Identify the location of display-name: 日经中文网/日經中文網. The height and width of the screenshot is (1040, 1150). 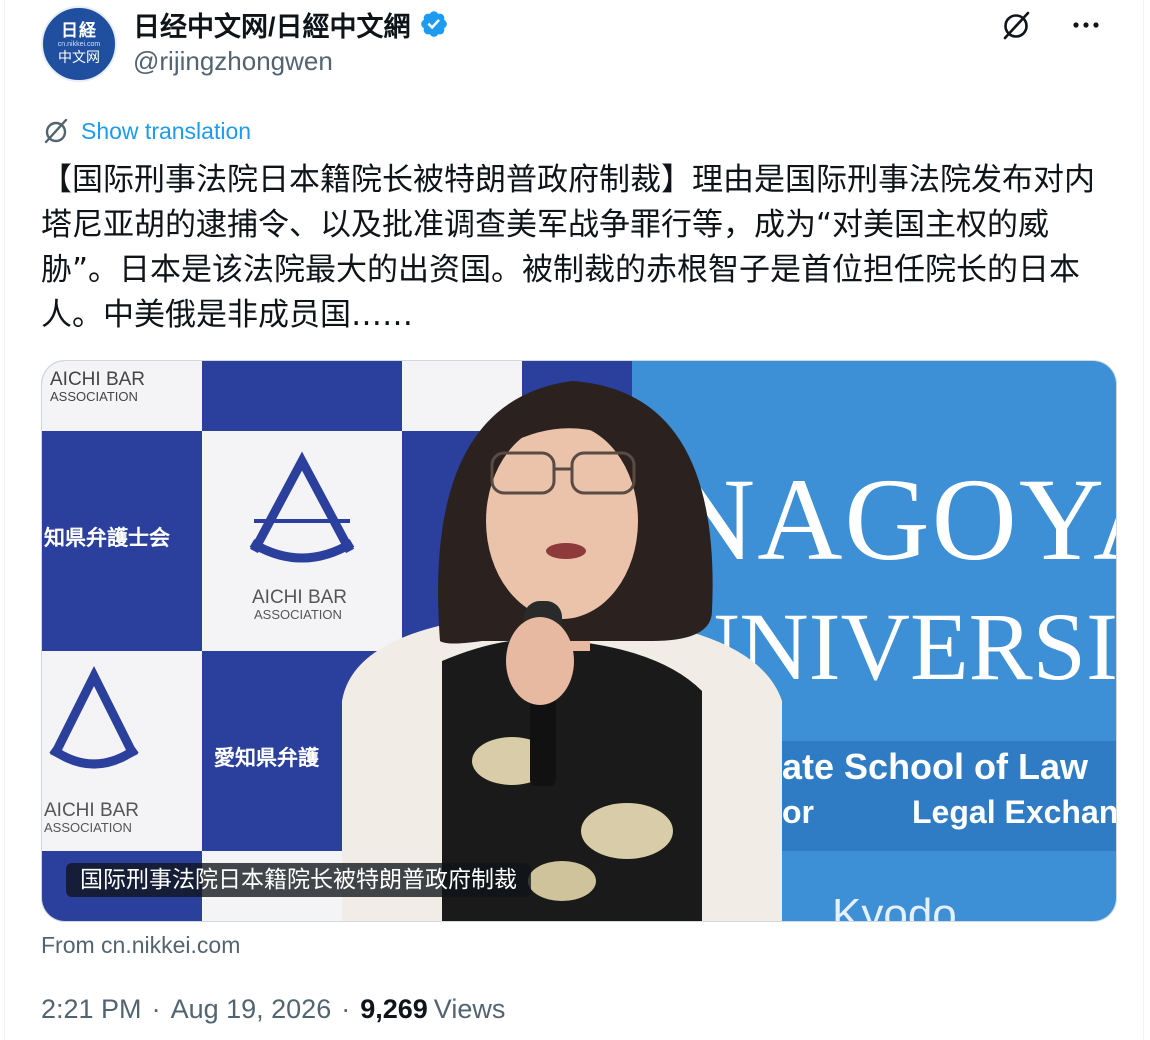
(272, 24).